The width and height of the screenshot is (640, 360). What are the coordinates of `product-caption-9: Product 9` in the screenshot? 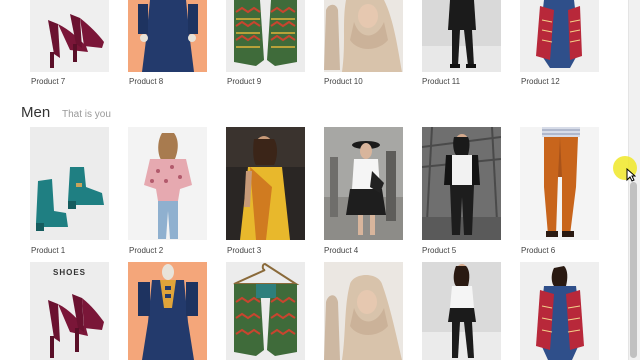 It's located at (244, 81).